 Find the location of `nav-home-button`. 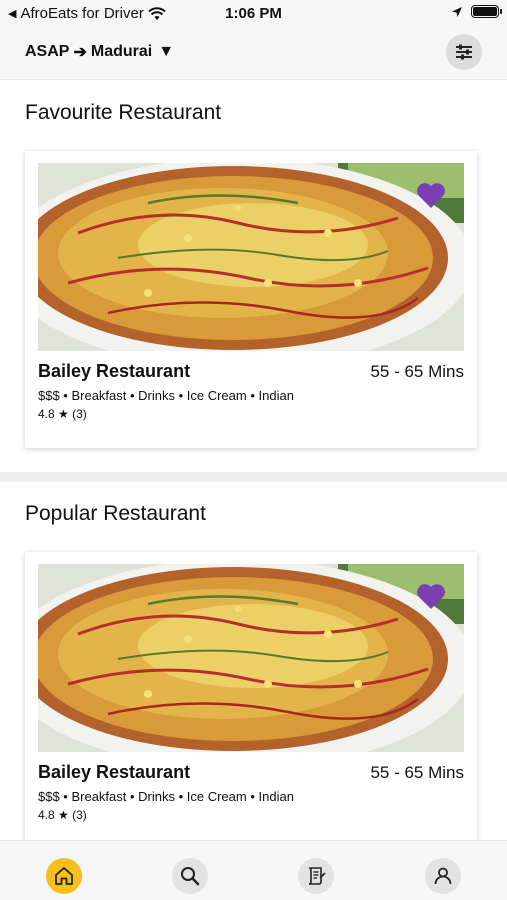

nav-home-button is located at coordinates (64, 876).